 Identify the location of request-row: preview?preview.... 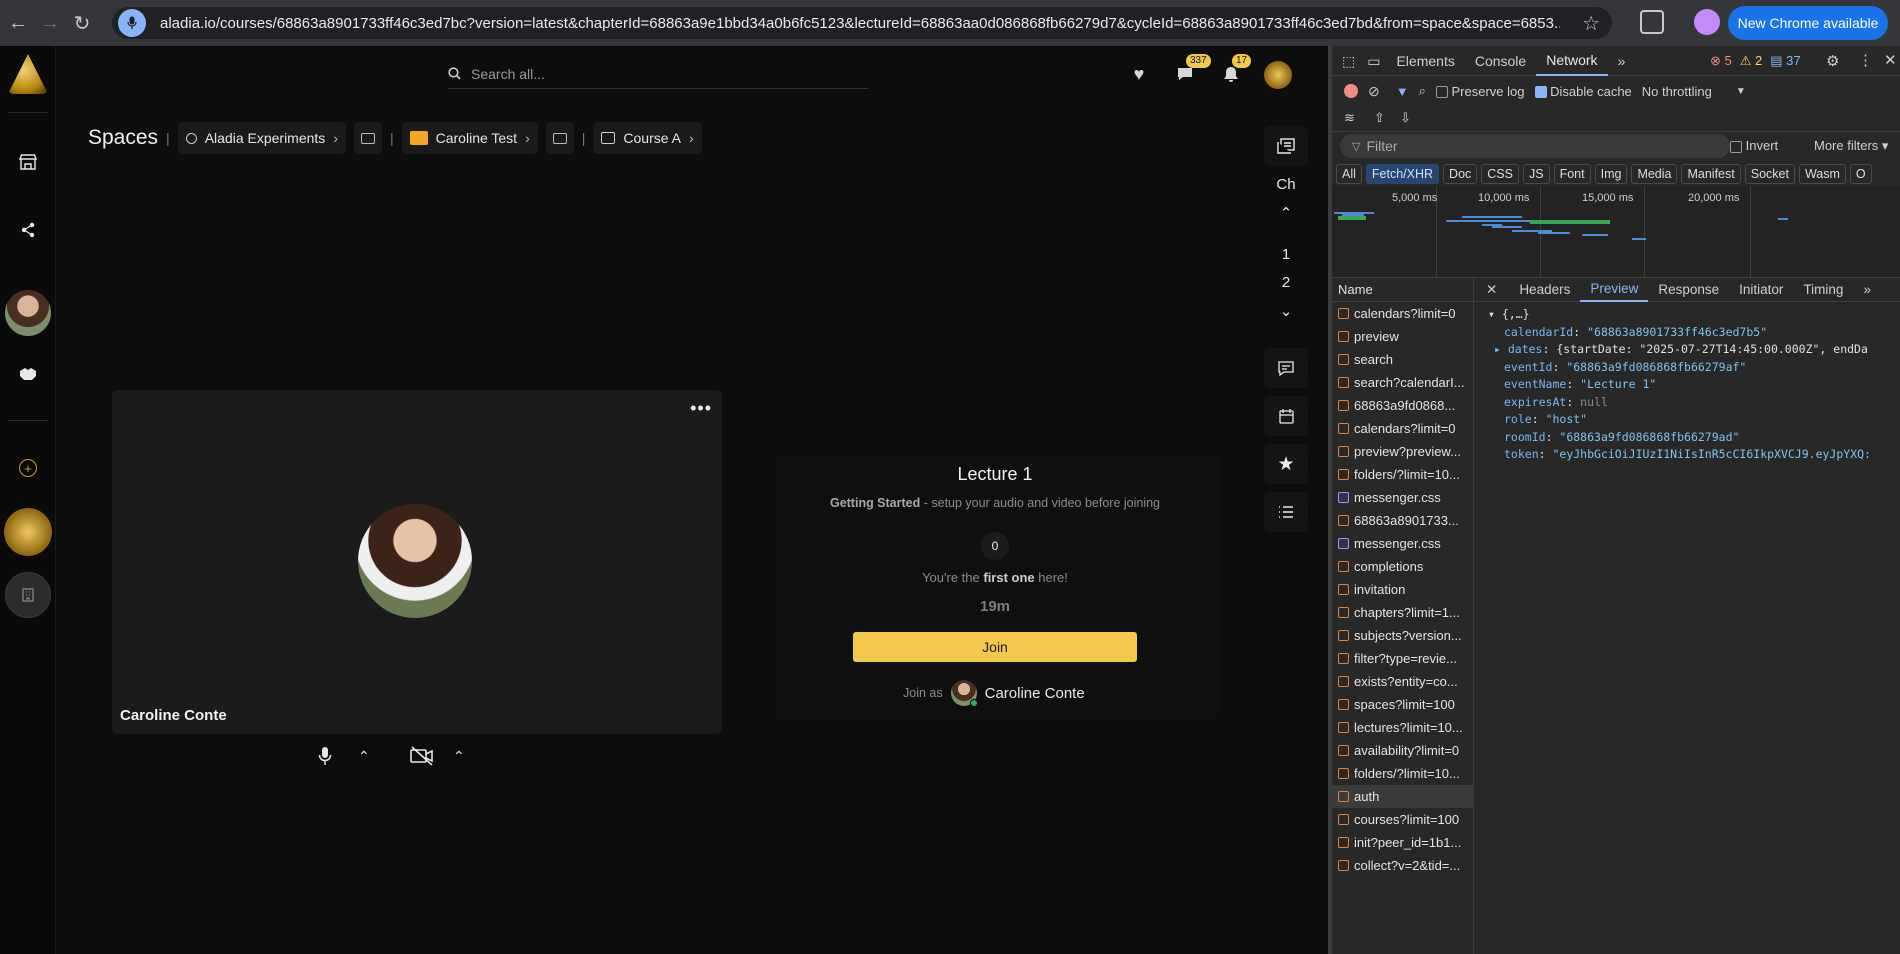
(1402, 451).